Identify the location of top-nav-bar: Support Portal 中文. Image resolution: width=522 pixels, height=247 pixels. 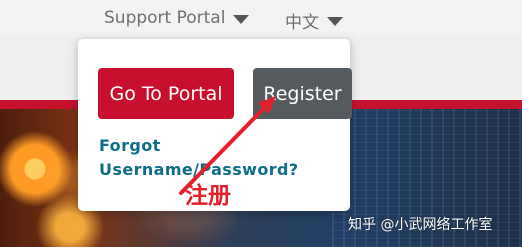
(261, 18).